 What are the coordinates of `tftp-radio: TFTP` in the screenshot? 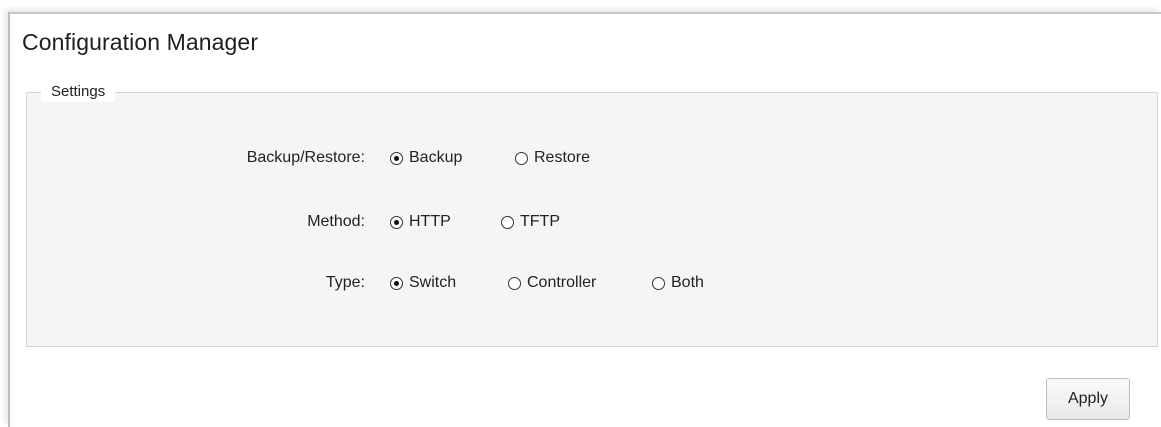 It's located at (530, 222).